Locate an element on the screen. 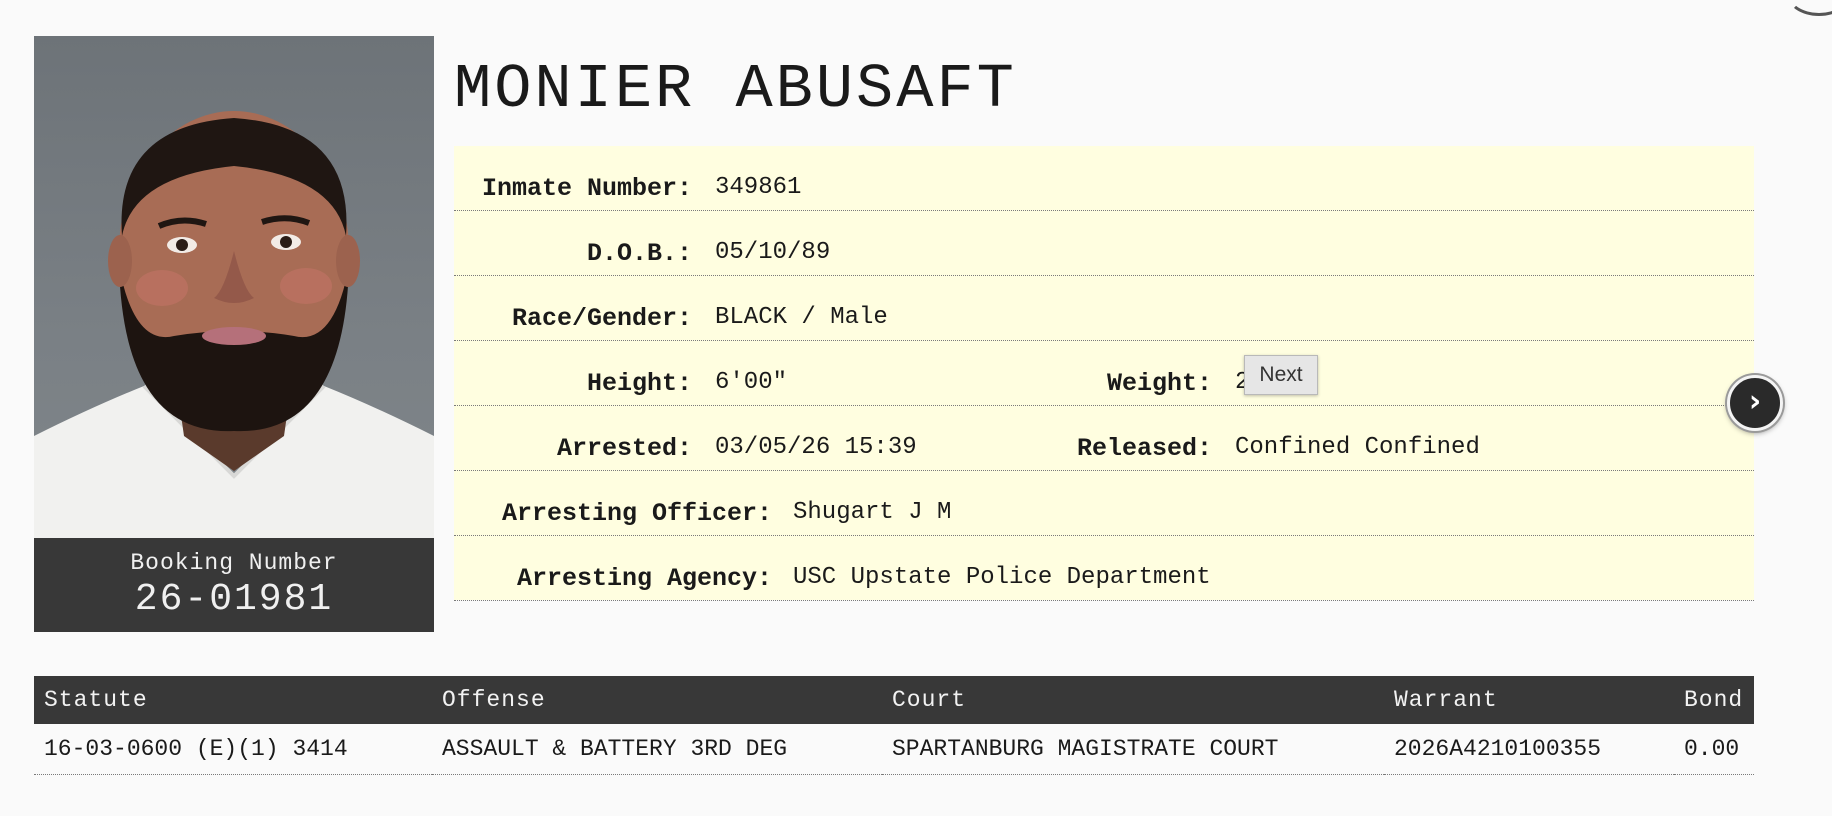 This screenshot has width=1832, height=816. height-value: 6'00" is located at coordinates (751, 382).